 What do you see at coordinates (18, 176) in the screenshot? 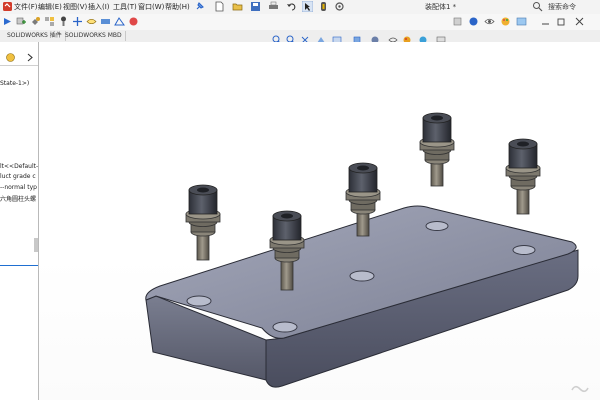
I see `tree-item: luct grade c` at bounding box center [18, 176].